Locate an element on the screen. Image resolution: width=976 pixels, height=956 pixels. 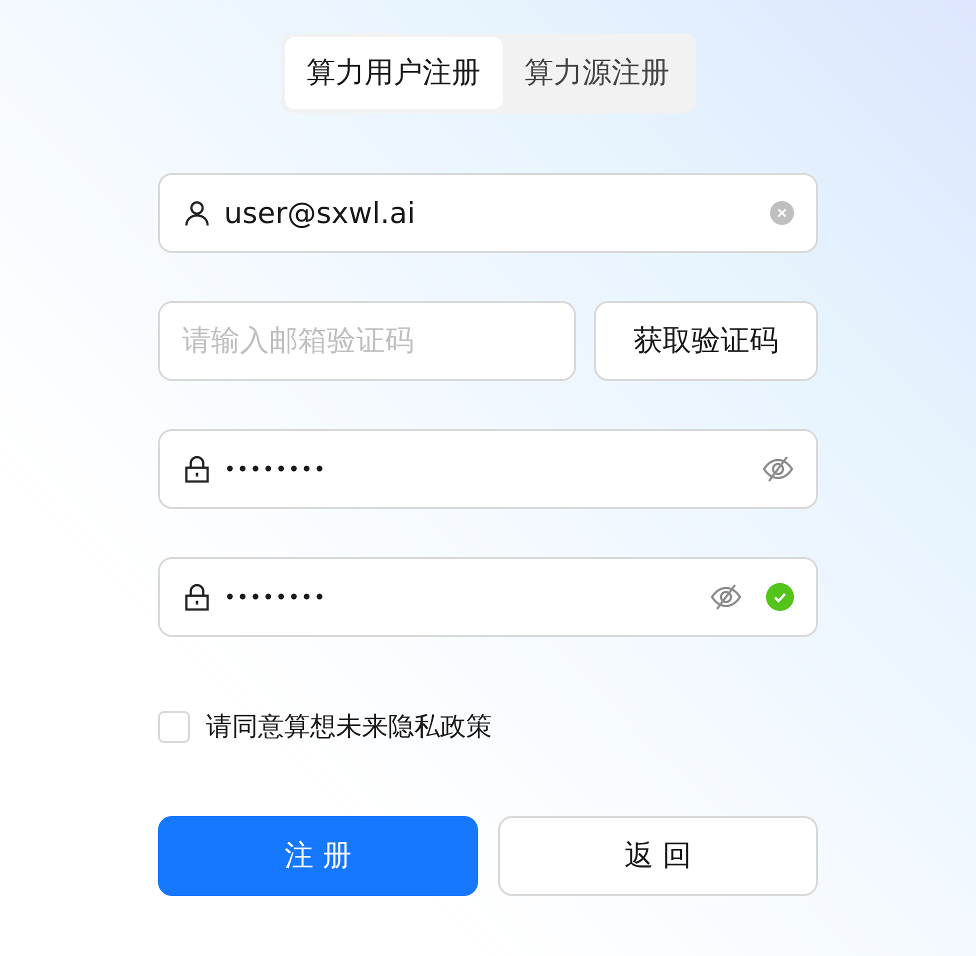
email-field: user@sxwl.ai is located at coordinates (488, 213).